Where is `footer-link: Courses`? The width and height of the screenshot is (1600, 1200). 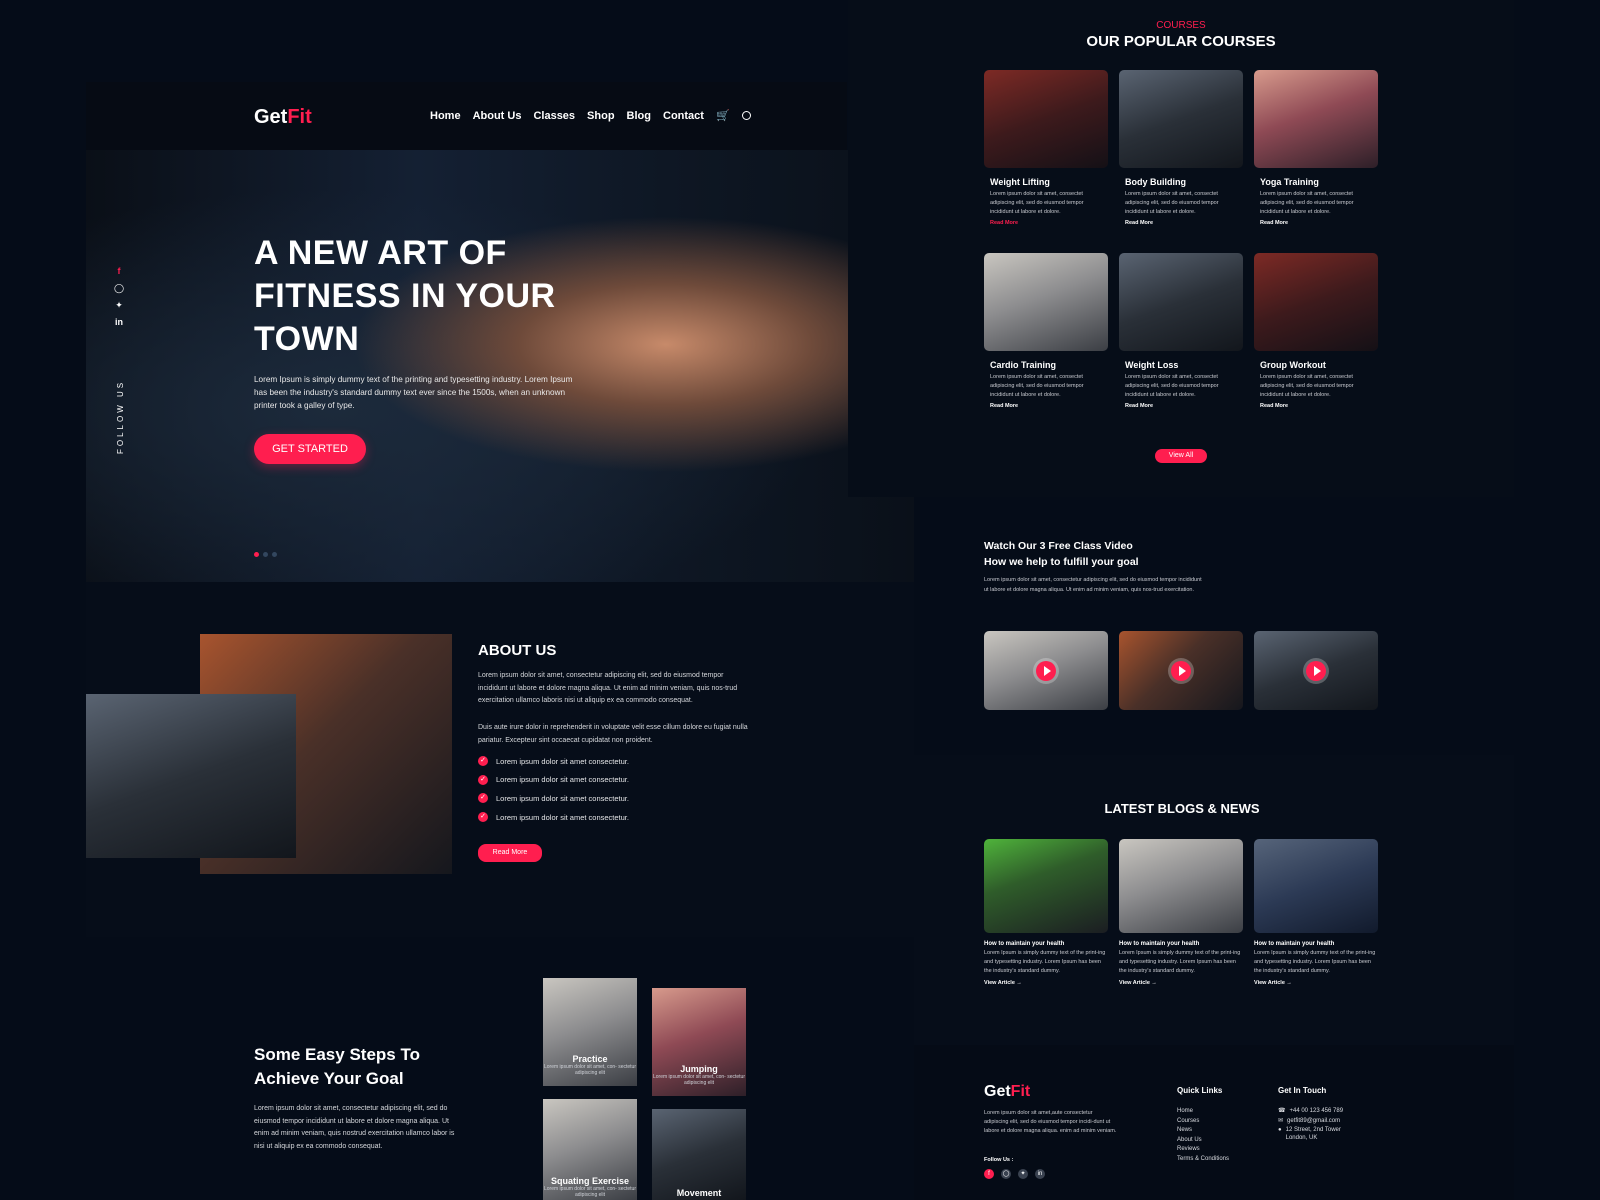
footer-link: Courses is located at coordinates (1203, 1122).